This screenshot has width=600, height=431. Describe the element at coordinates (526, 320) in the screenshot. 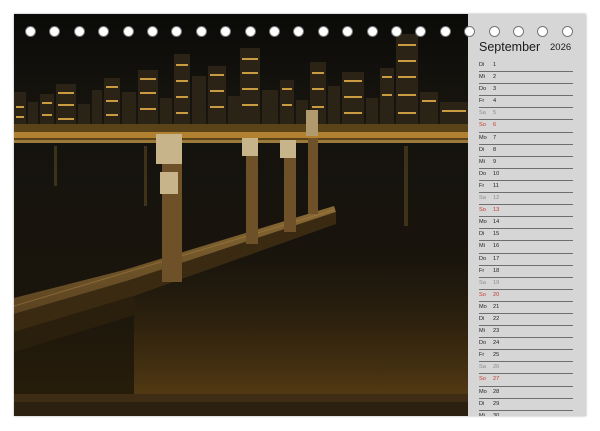

I see `day-row: Di 22` at that location.